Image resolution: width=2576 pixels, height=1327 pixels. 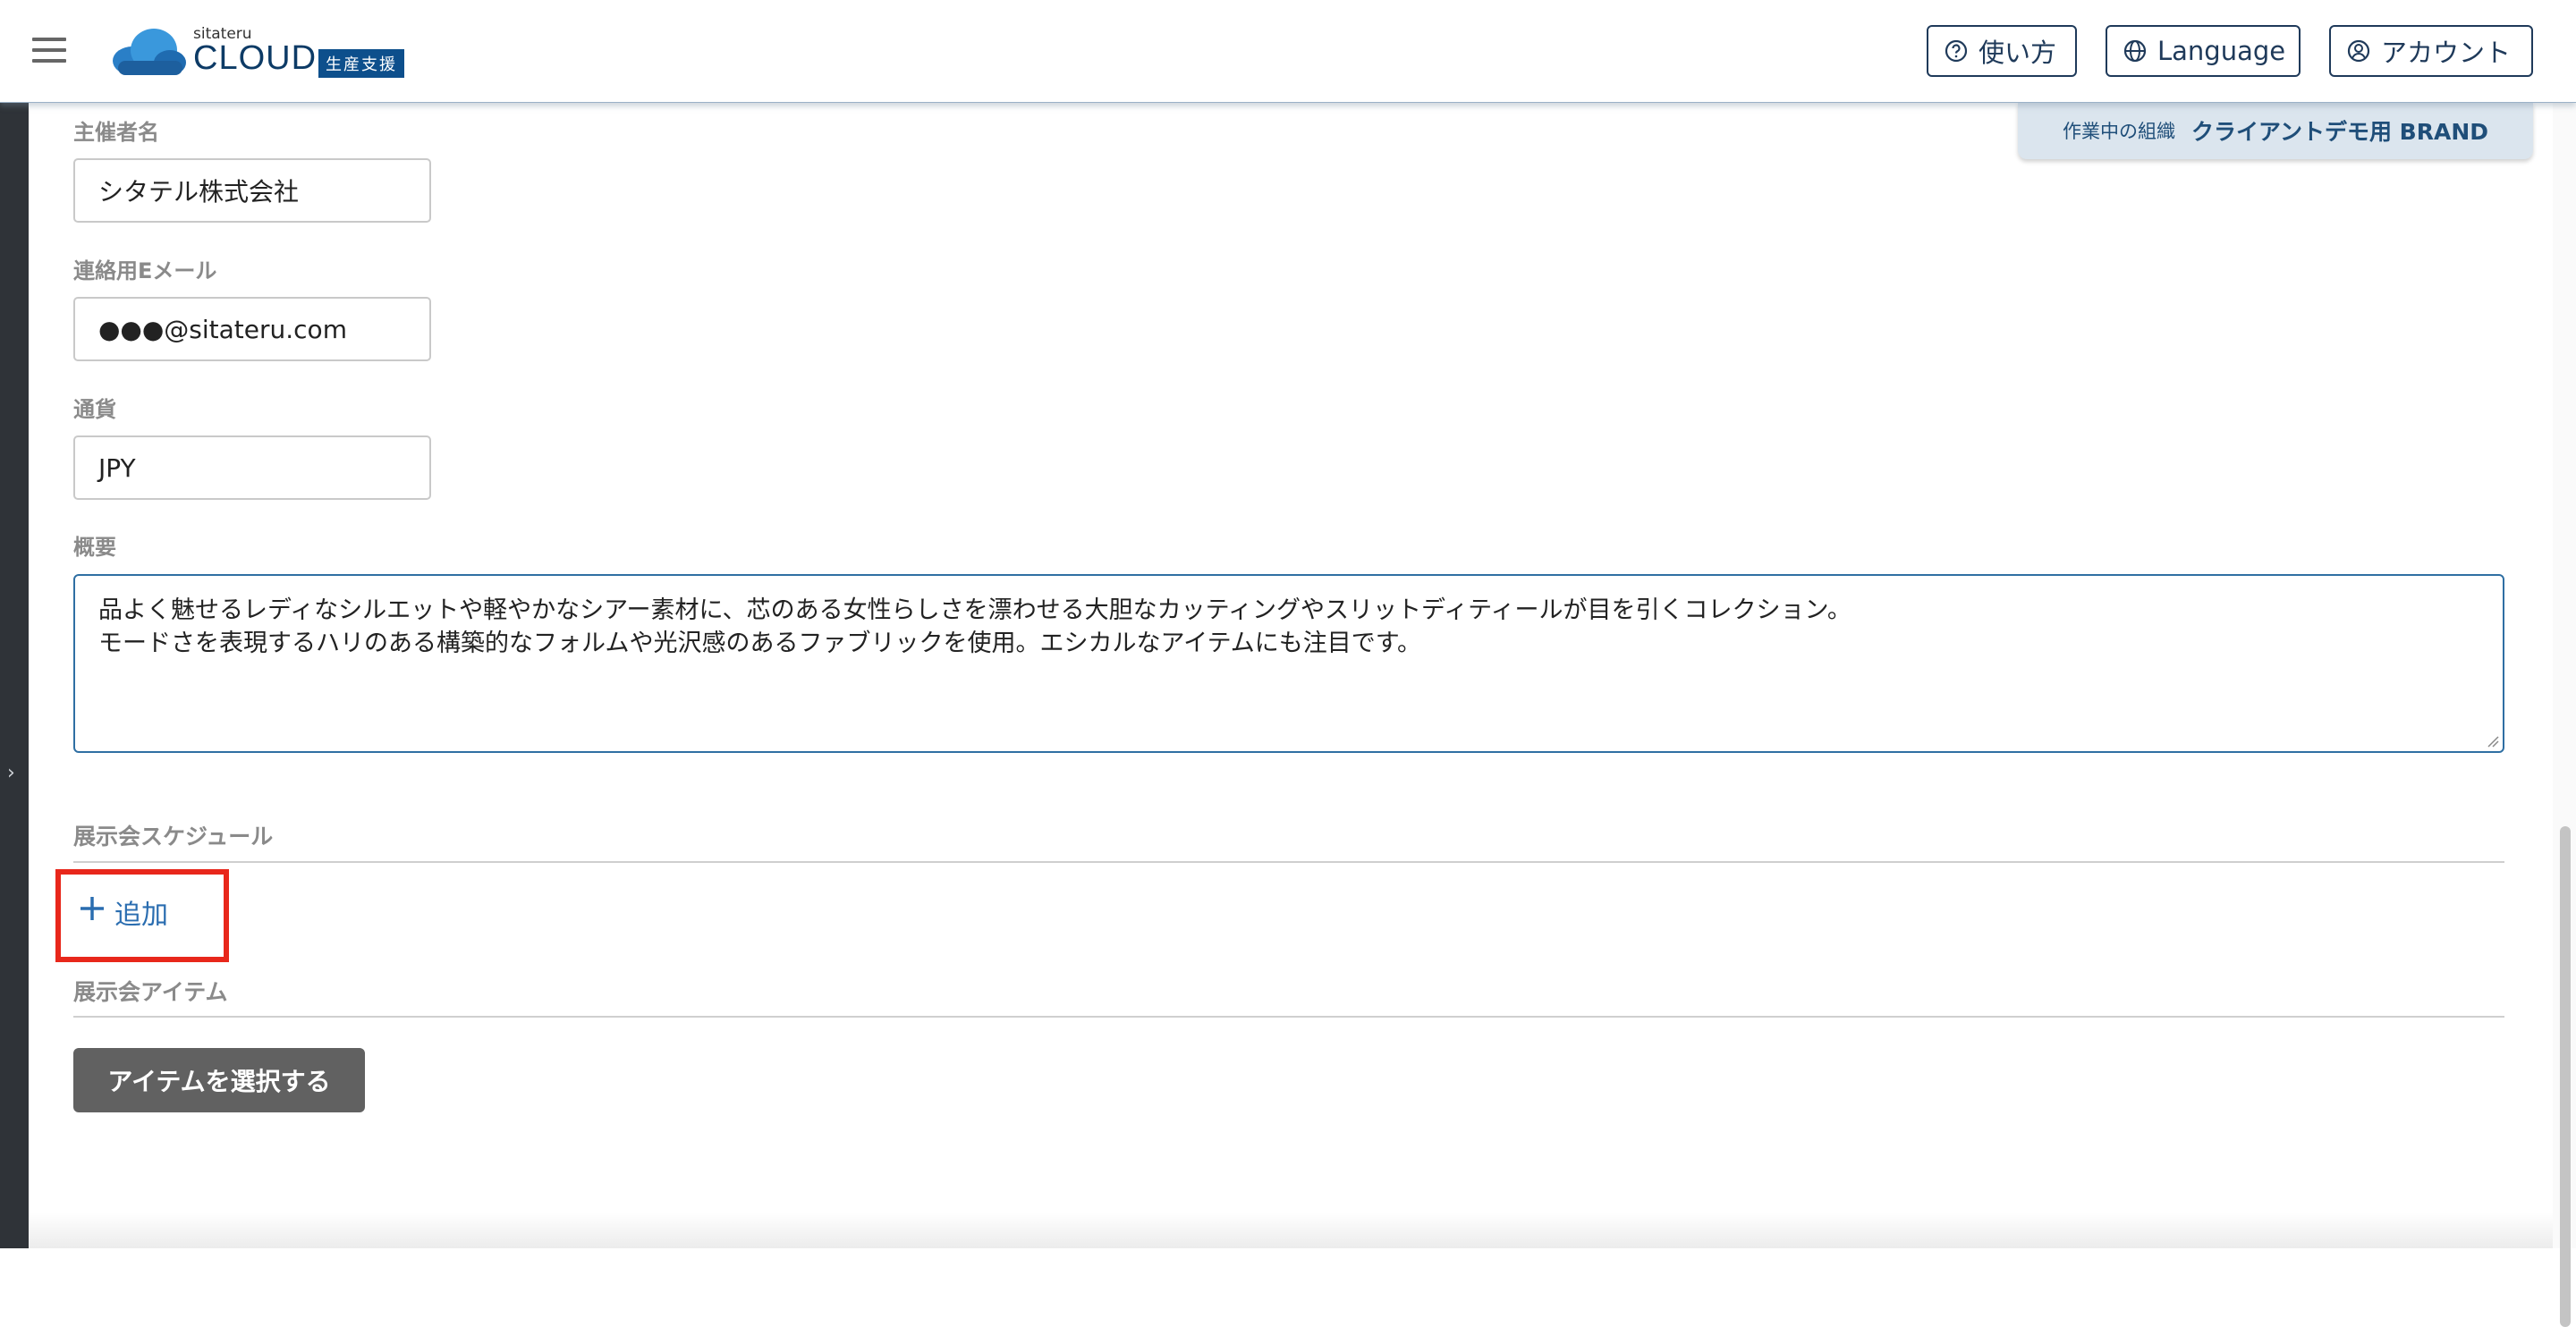 I want to click on org-name: クライアントデモ用 BRAND, so click(x=2339, y=132).